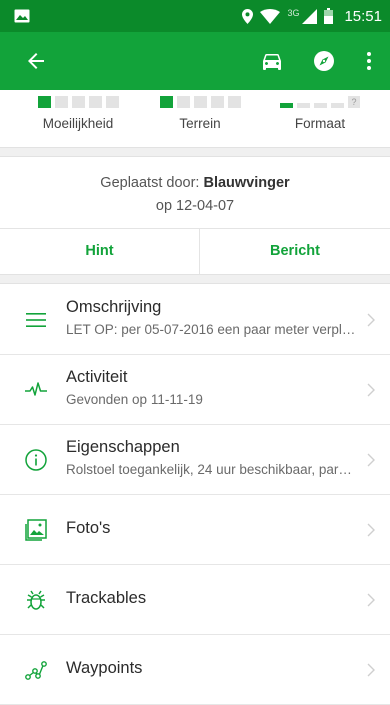 This screenshot has height=705, width=390. I want to click on terrain-boxes, so click(200, 102).